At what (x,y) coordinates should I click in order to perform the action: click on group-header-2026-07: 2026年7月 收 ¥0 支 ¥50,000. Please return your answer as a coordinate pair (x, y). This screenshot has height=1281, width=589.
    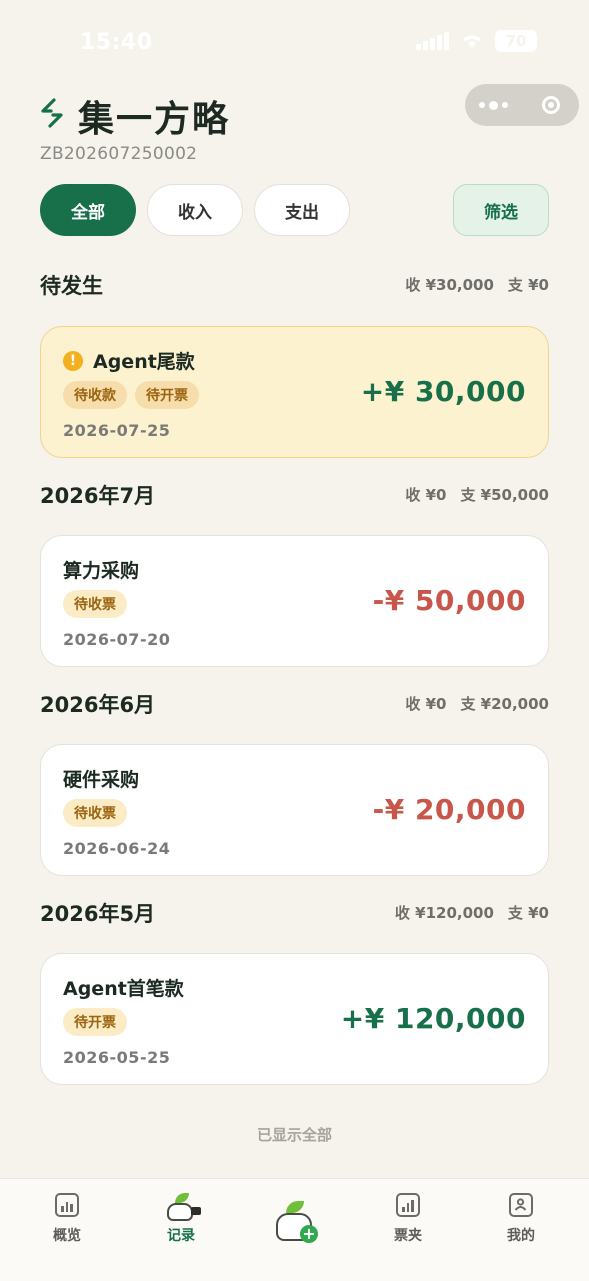
    Looking at the image, I should click on (294, 495).